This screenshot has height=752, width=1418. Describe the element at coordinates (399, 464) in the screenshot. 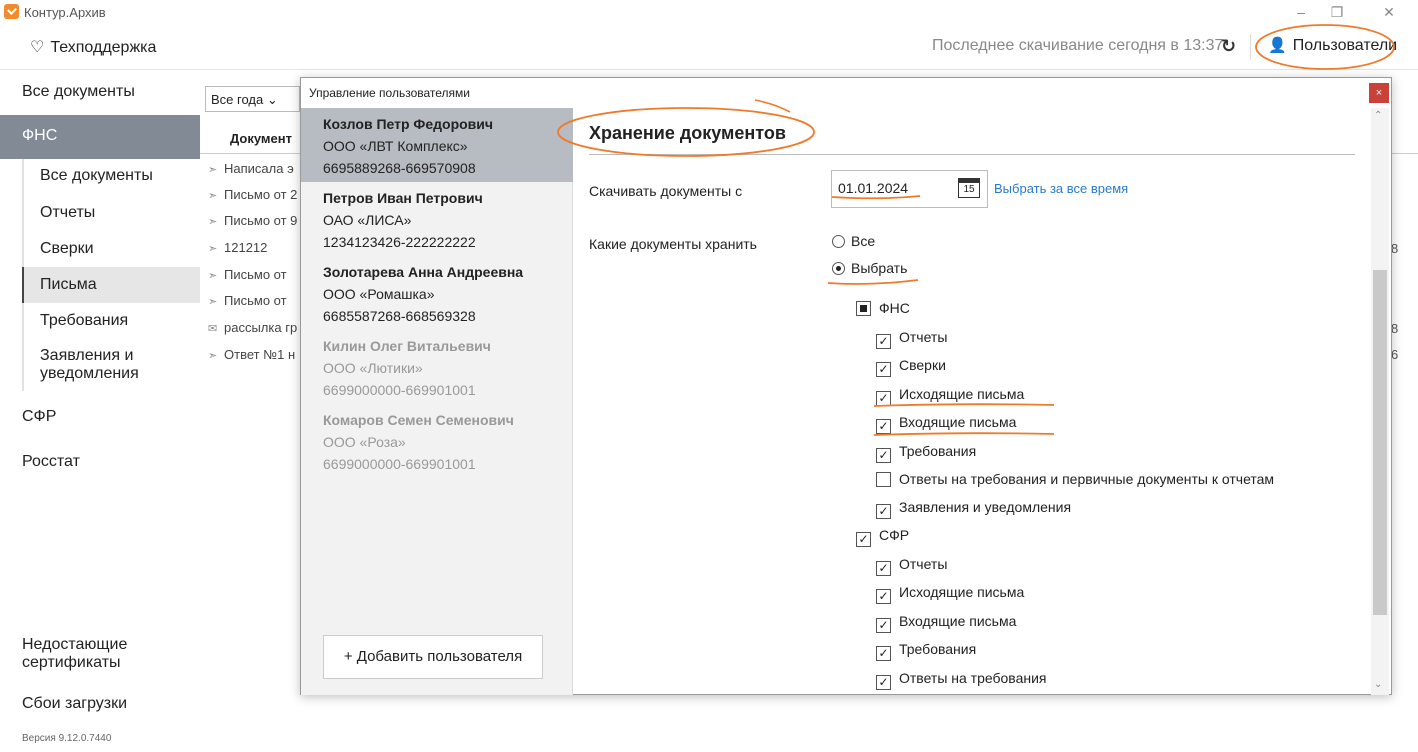

I see `user-inn: 6699000000-669901001` at that location.